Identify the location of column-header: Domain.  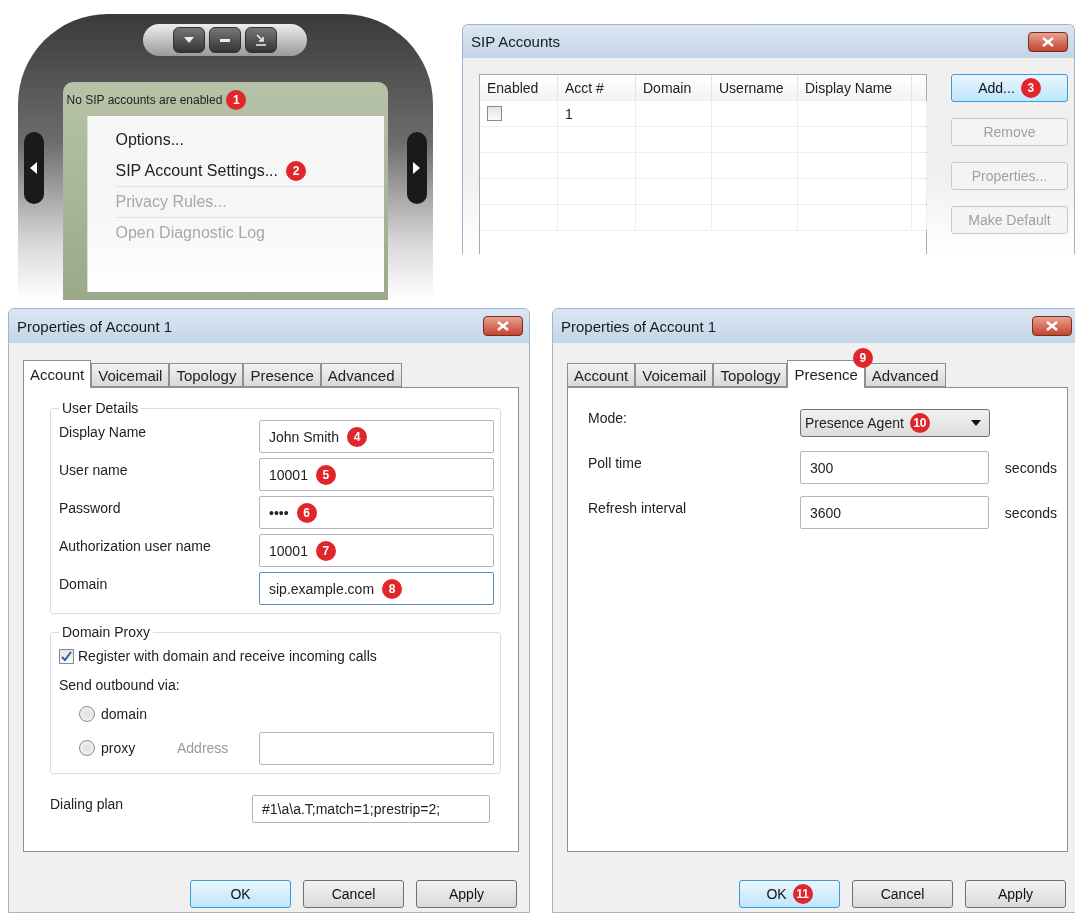
(674, 87).